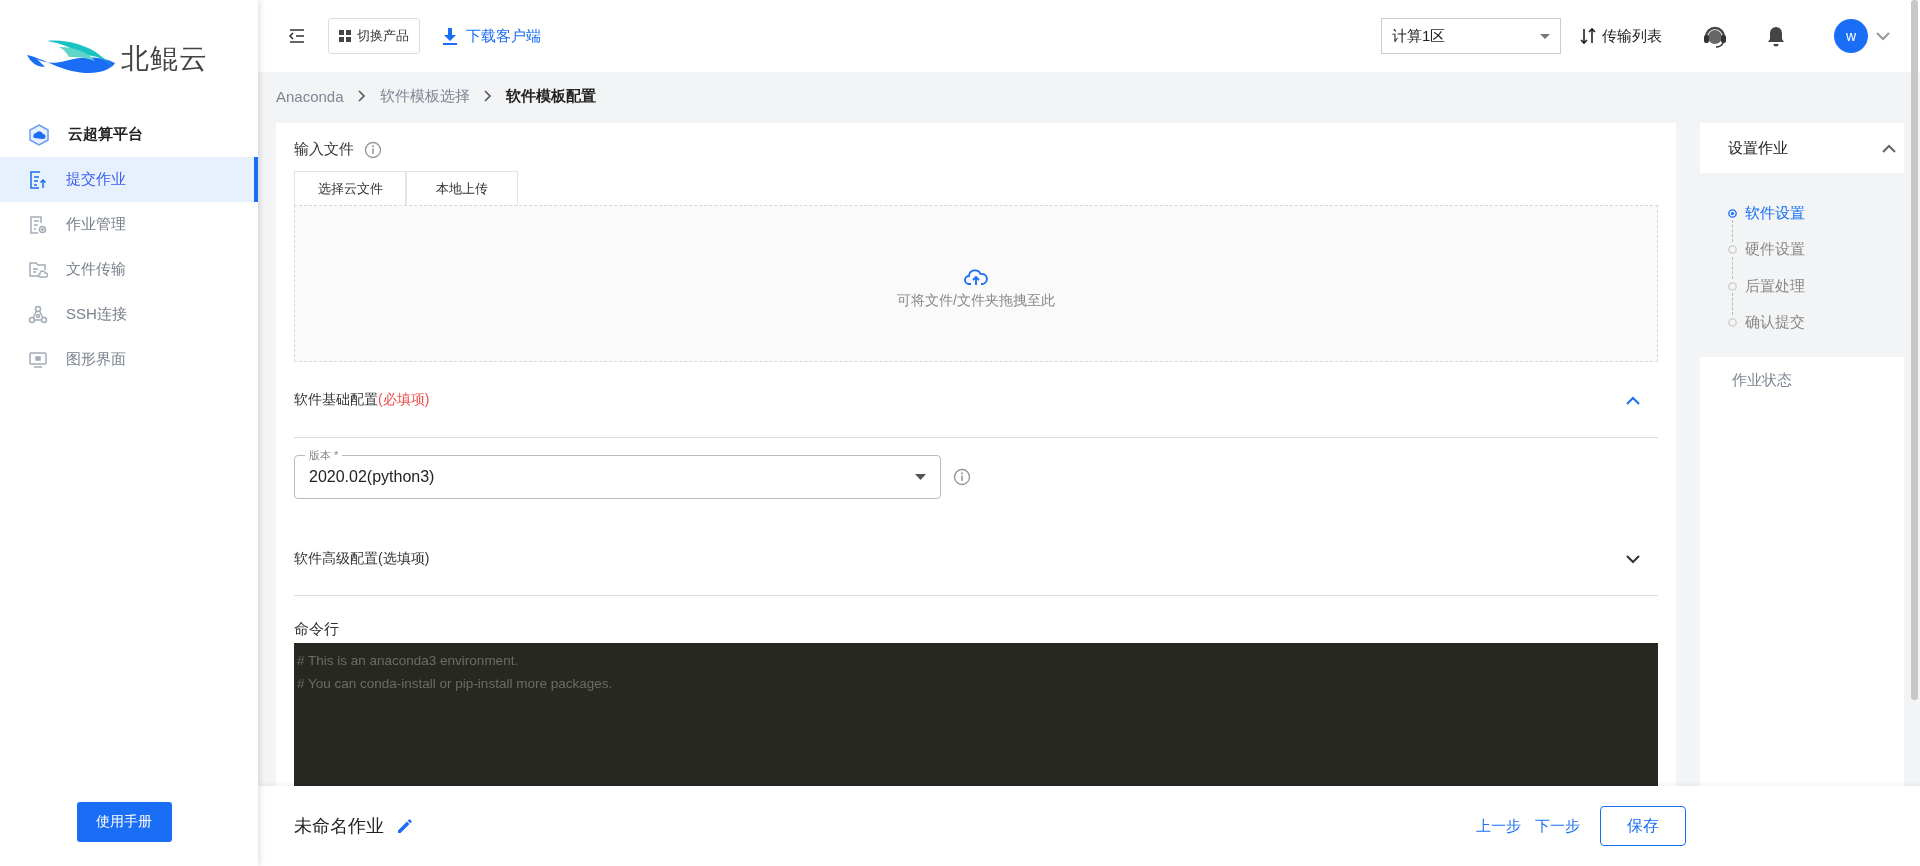 The height and width of the screenshot is (866, 1920). What do you see at coordinates (976, 276) in the screenshot?
I see `cloud-upload-icon` at bounding box center [976, 276].